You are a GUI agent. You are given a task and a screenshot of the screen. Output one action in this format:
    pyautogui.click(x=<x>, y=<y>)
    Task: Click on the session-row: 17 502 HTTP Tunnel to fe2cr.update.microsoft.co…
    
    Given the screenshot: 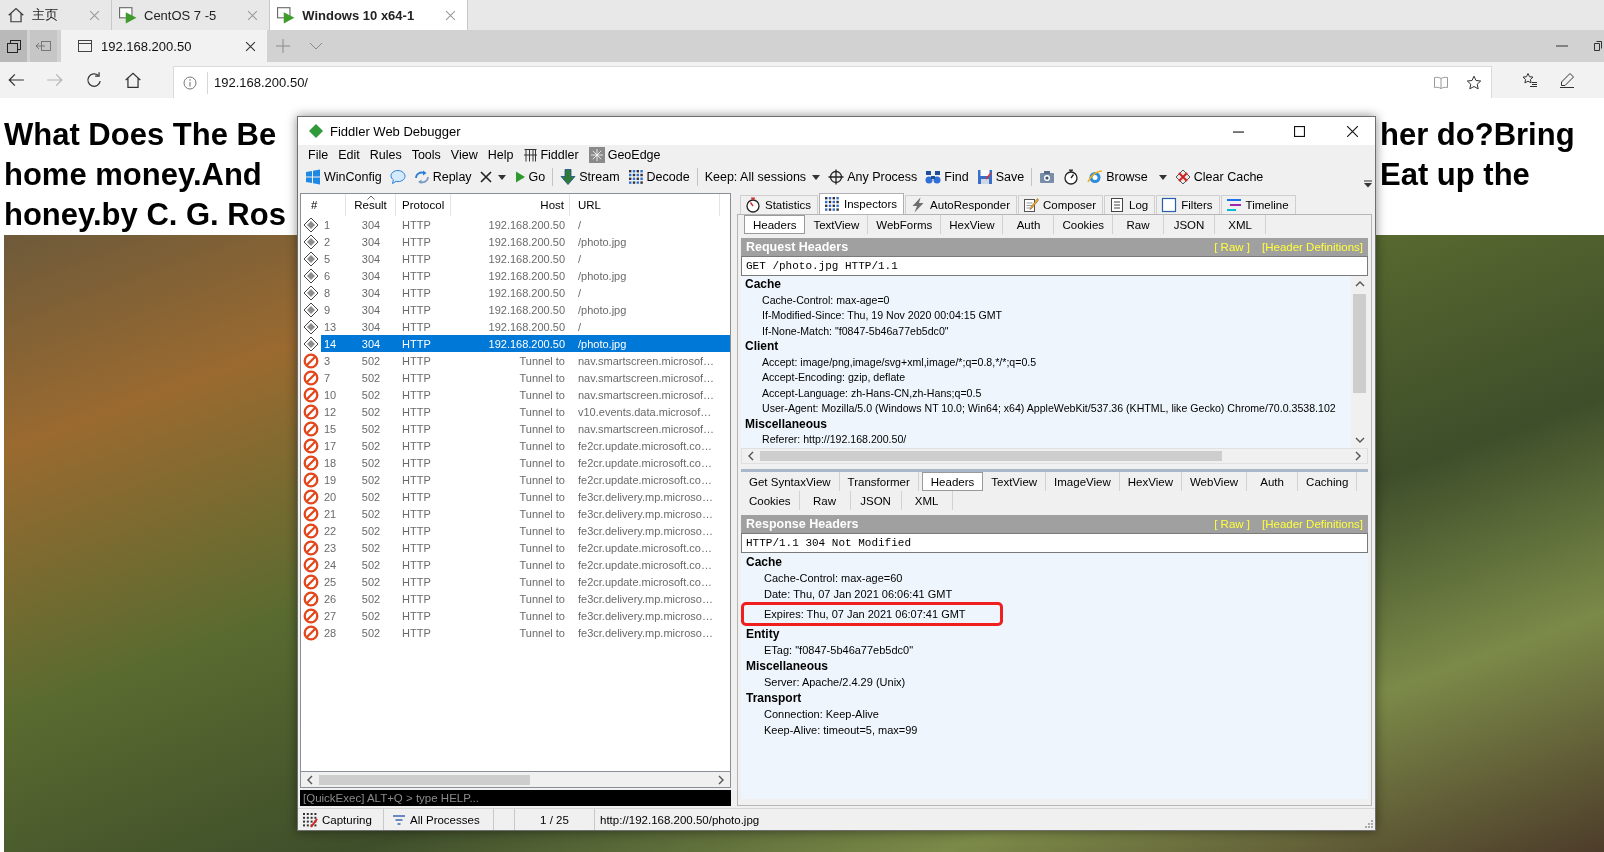 What is the action you would take?
    pyautogui.click(x=525, y=445)
    